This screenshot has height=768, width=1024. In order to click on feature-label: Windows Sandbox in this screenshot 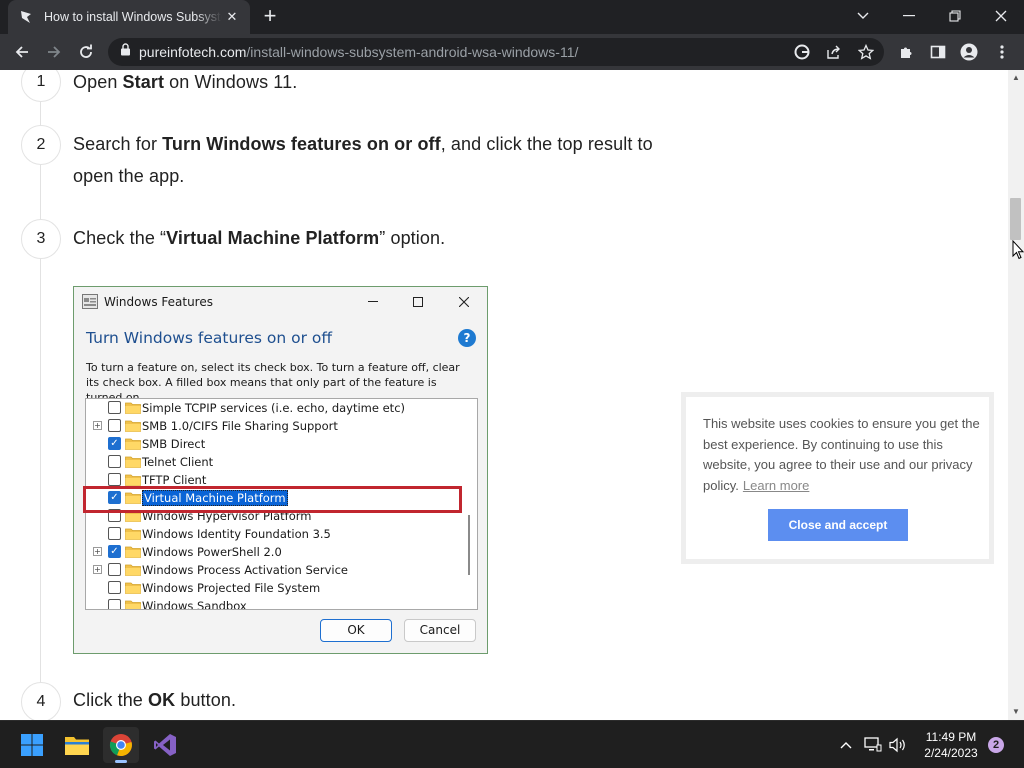, I will do `click(194, 604)`.